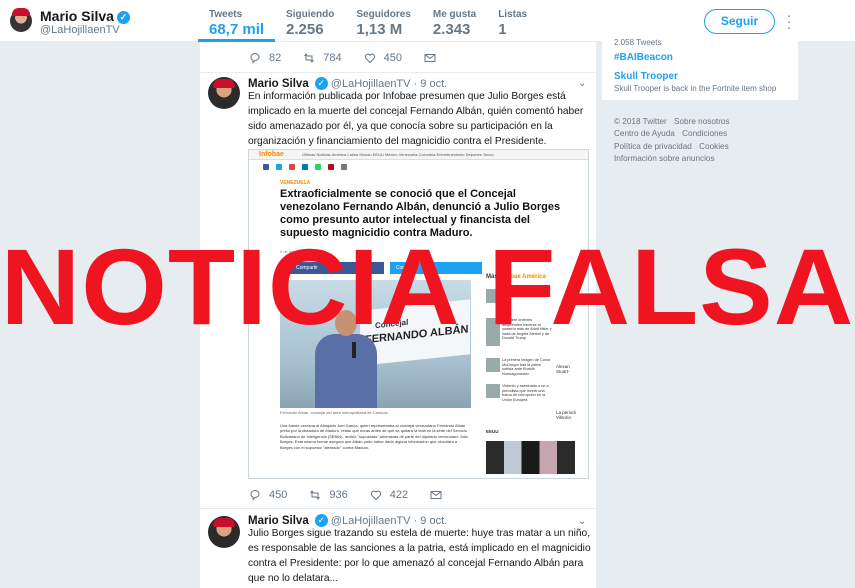 The width and height of the screenshot is (855, 588). Describe the element at coordinates (638, 42) in the screenshot. I see `trend-tweet-count: 2.058 Tweets` at that location.